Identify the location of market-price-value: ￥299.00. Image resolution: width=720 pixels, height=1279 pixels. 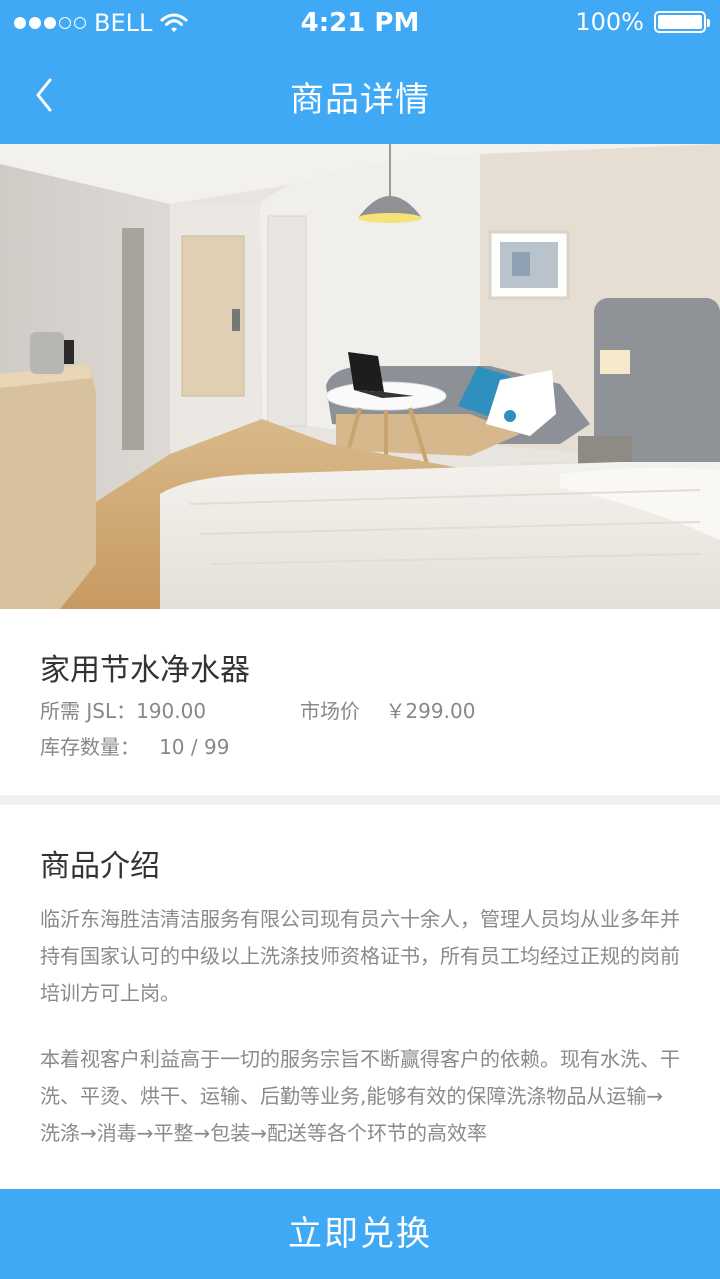
(430, 711).